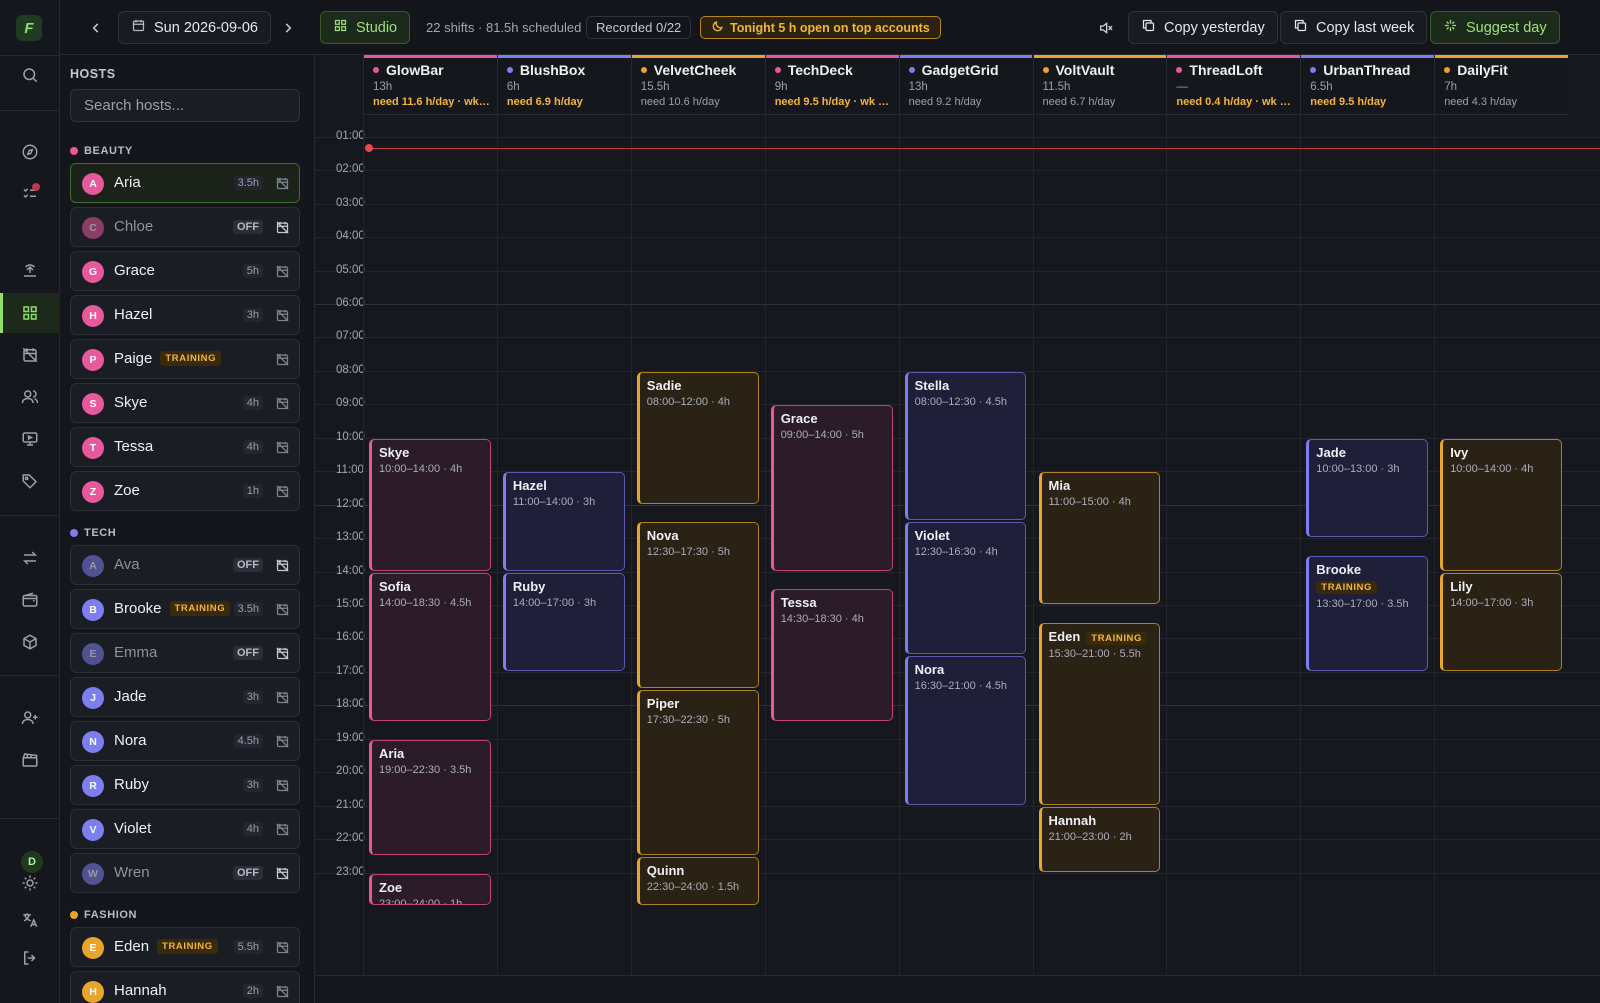 The height and width of the screenshot is (1003, 1600). I want to click on chevron-right-icon, so click(288, 27).